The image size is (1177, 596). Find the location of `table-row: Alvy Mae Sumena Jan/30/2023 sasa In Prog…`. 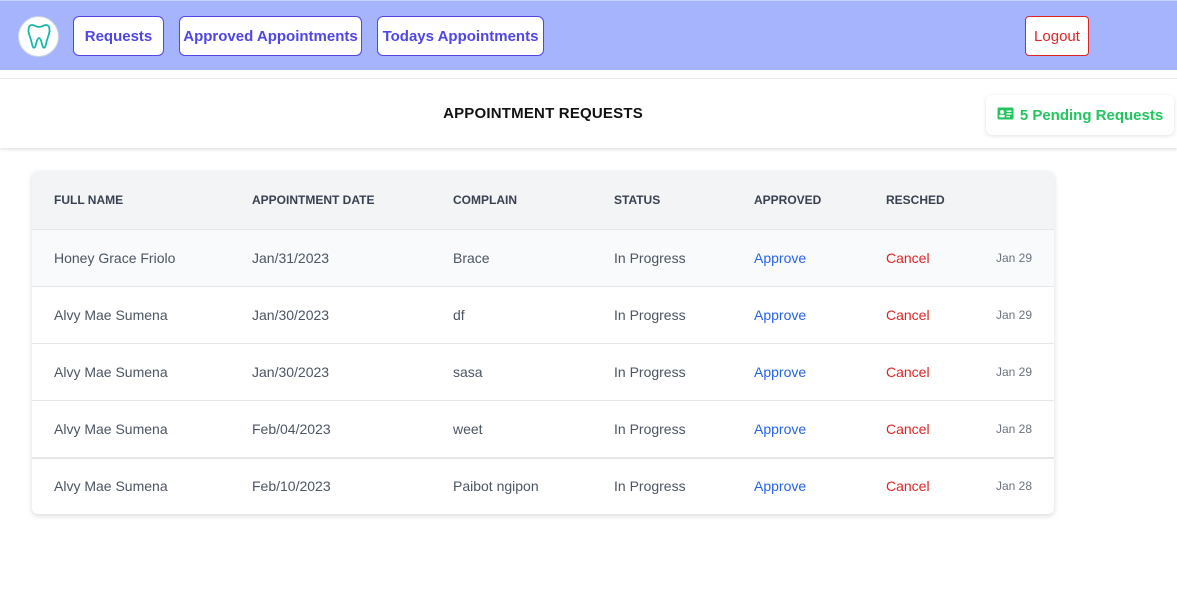

table-row: Alvy Mae Sumena Jan/30/2023 sasa In Prog… is located at coordinates (543, 371).